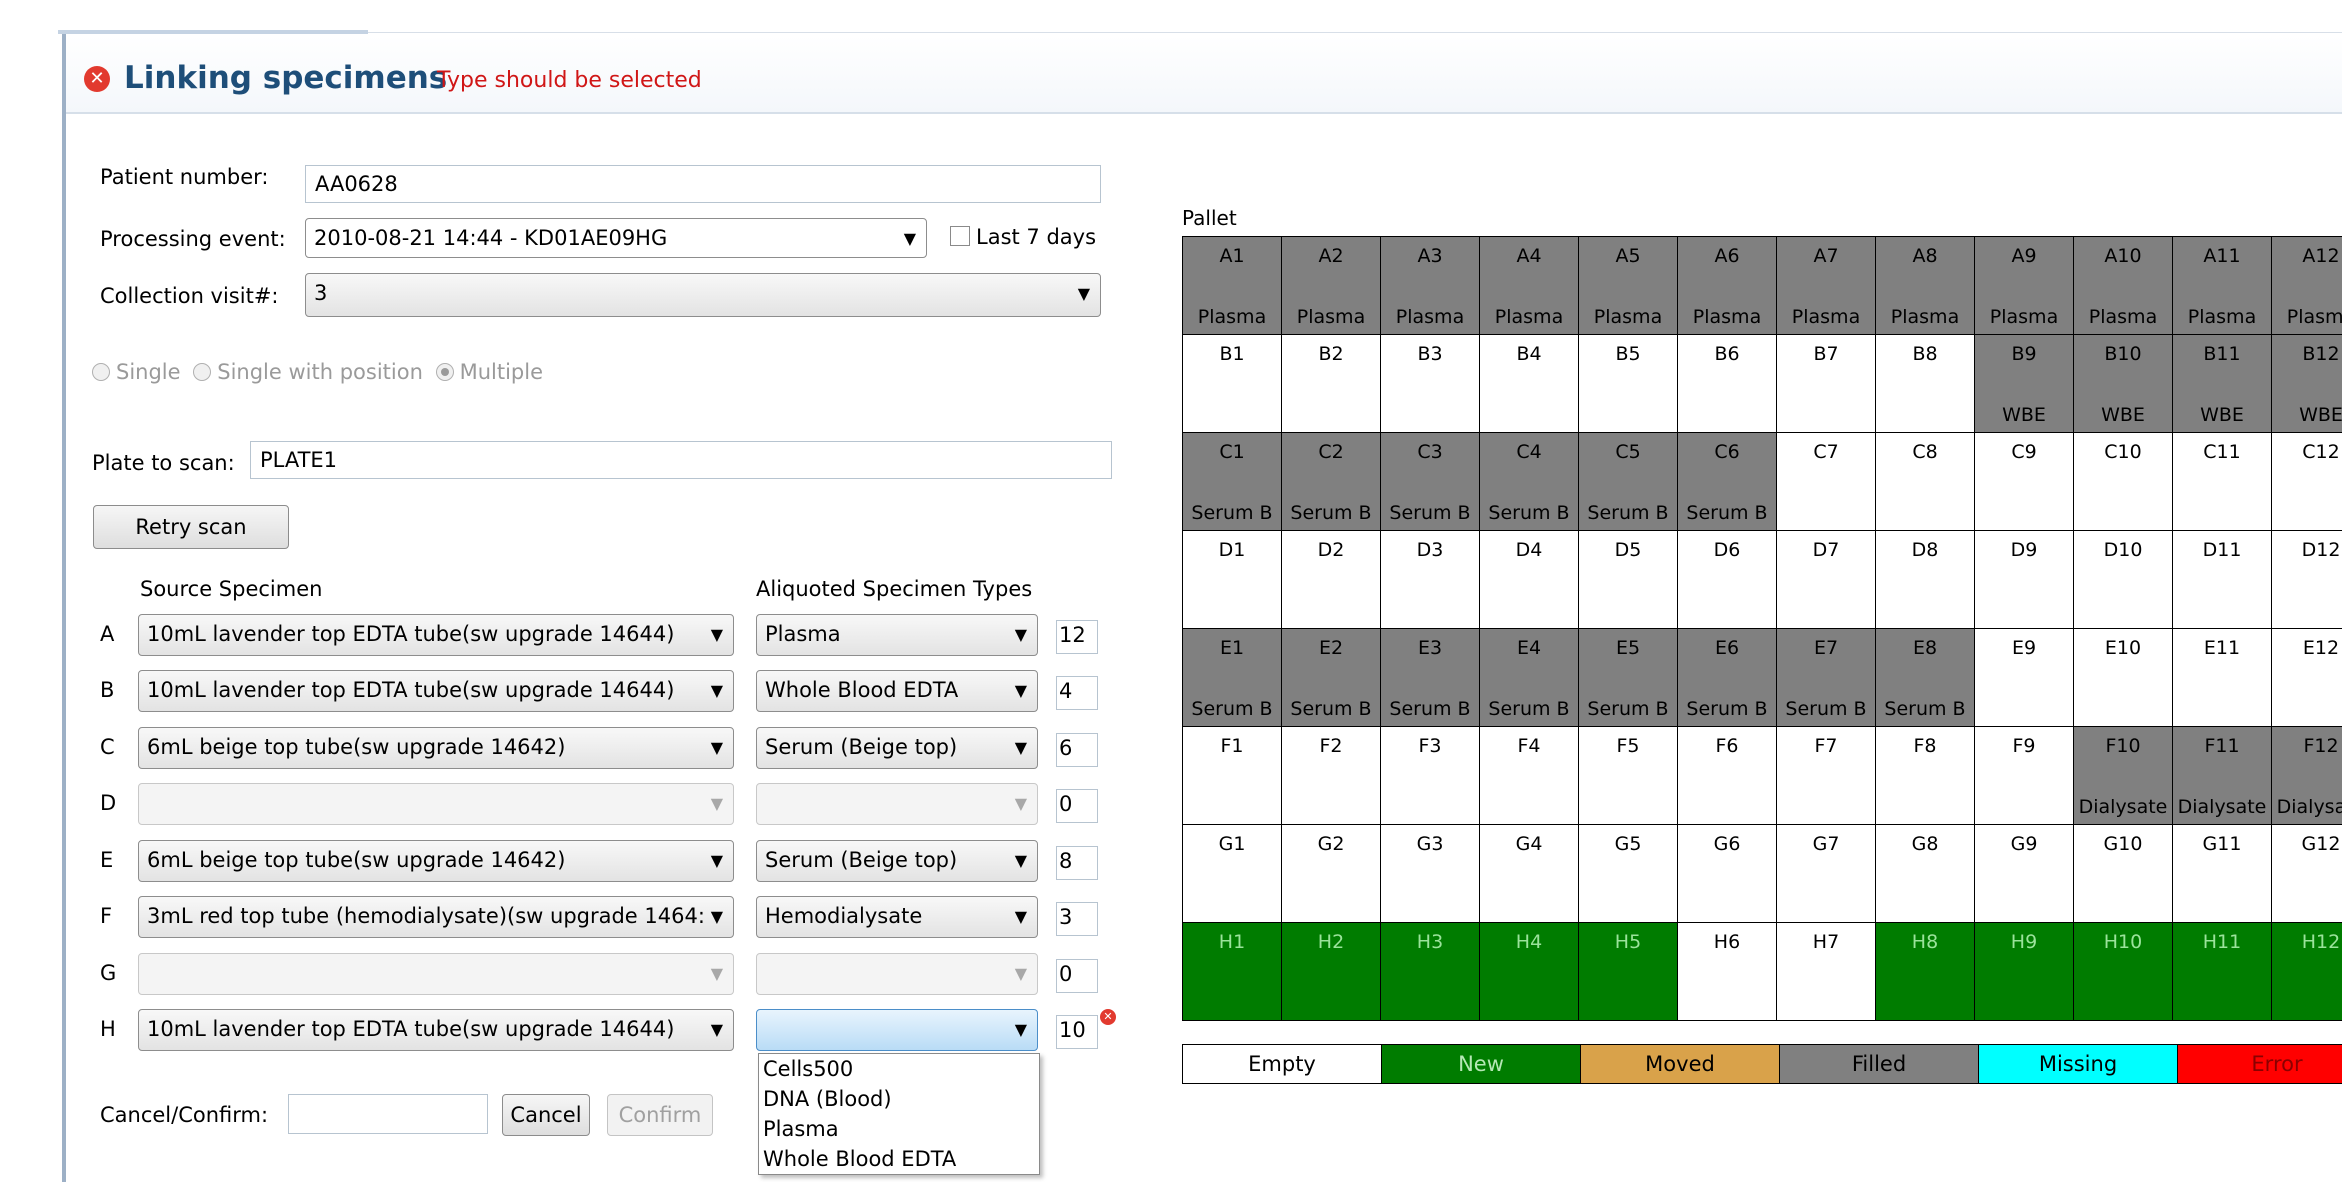 Image resolution: width=2342 pixels, height=1182 pixels. I want to click on pallet-cell: G7, so click(1826, 874).